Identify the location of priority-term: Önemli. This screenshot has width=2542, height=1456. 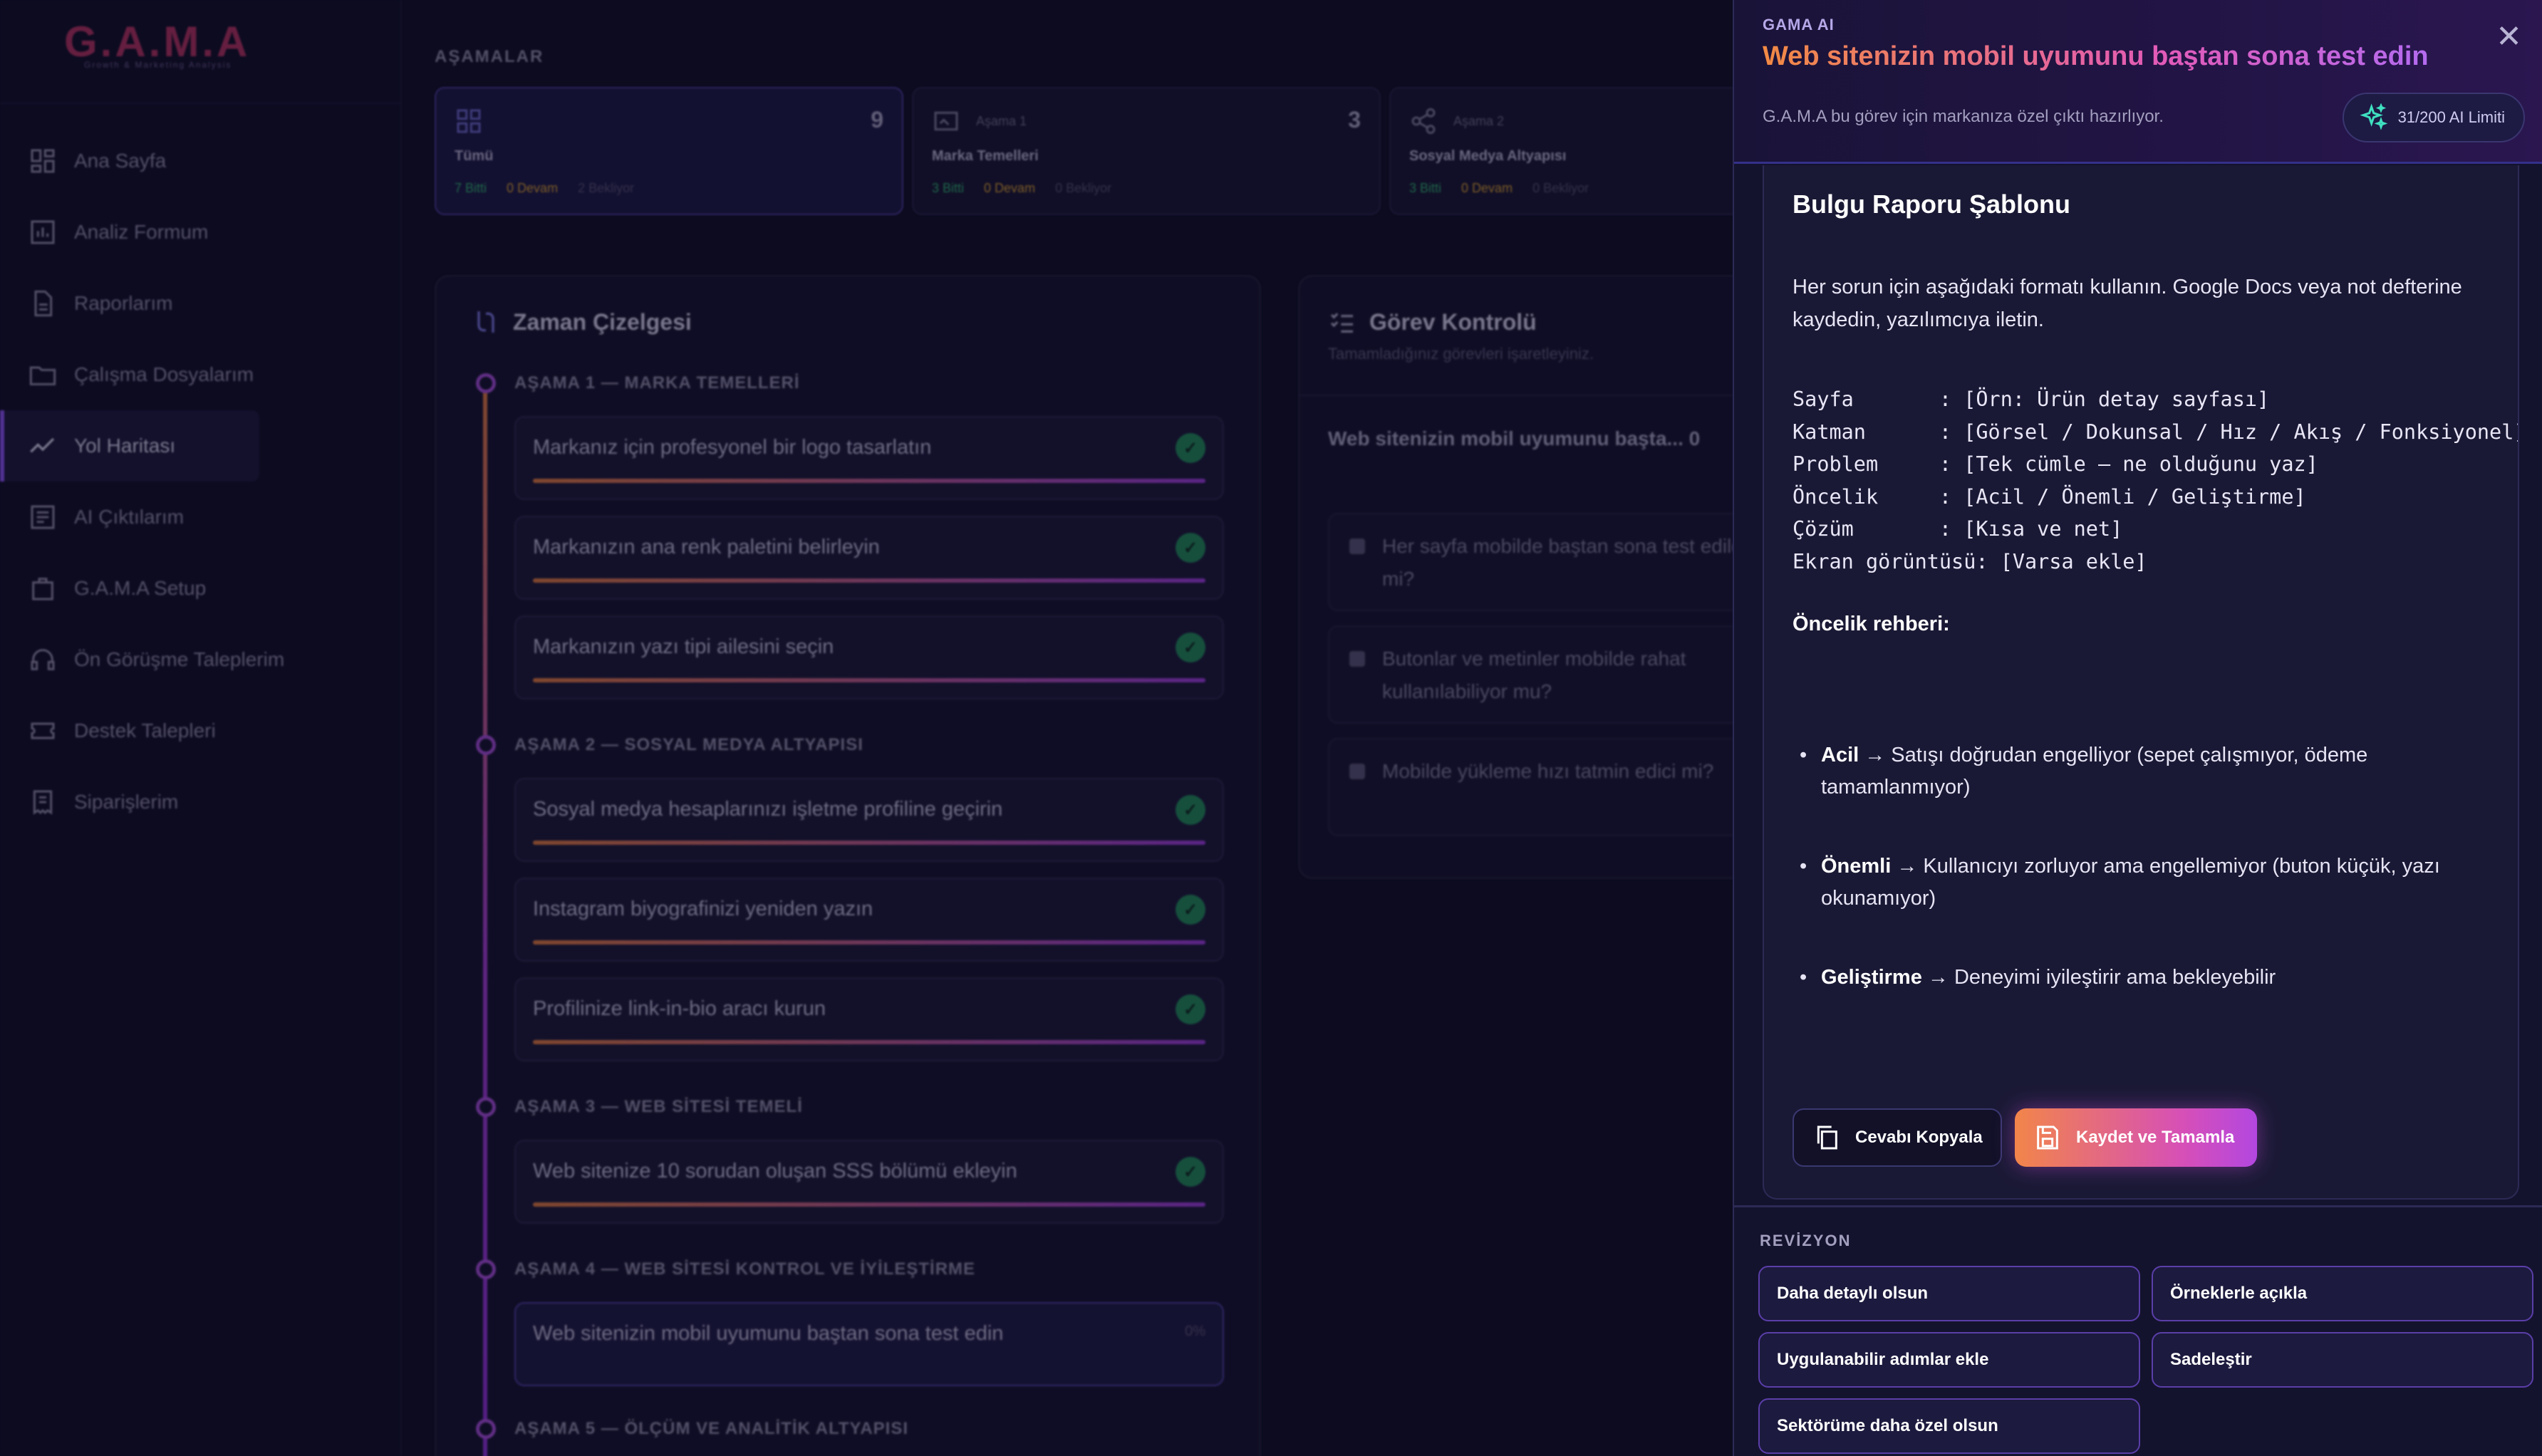
(1856, 866).